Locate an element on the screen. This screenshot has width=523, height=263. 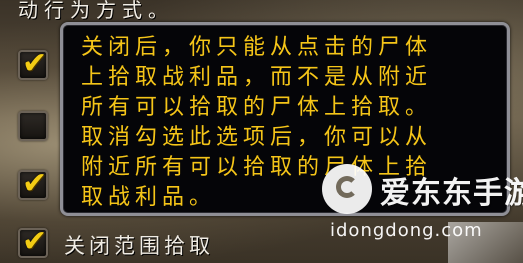
watermark-title: 爱东东手游 is located at coordinates (451, 193).